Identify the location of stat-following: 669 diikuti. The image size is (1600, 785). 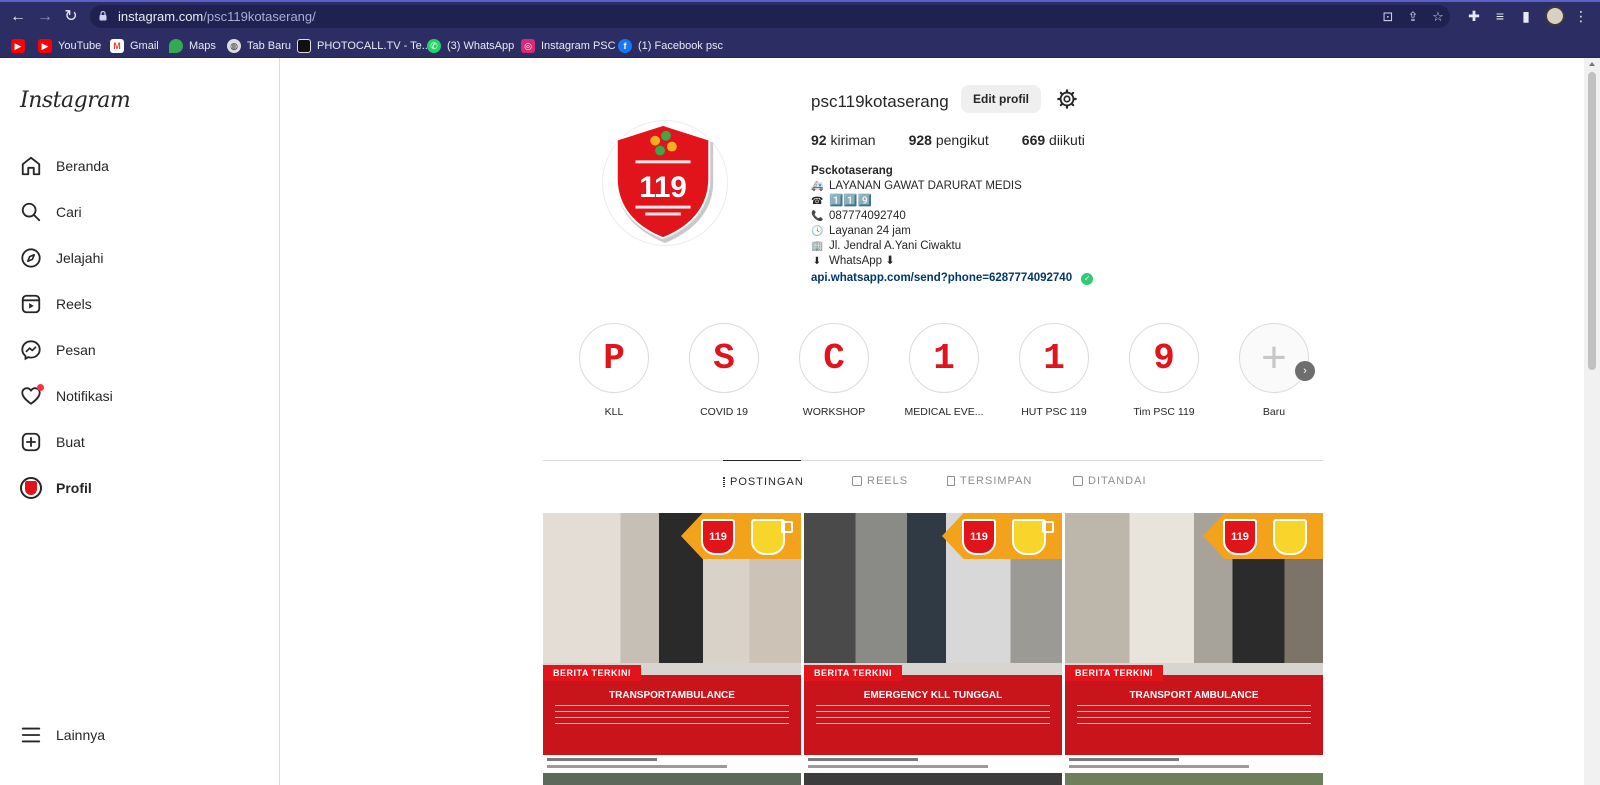
(1053, 140).